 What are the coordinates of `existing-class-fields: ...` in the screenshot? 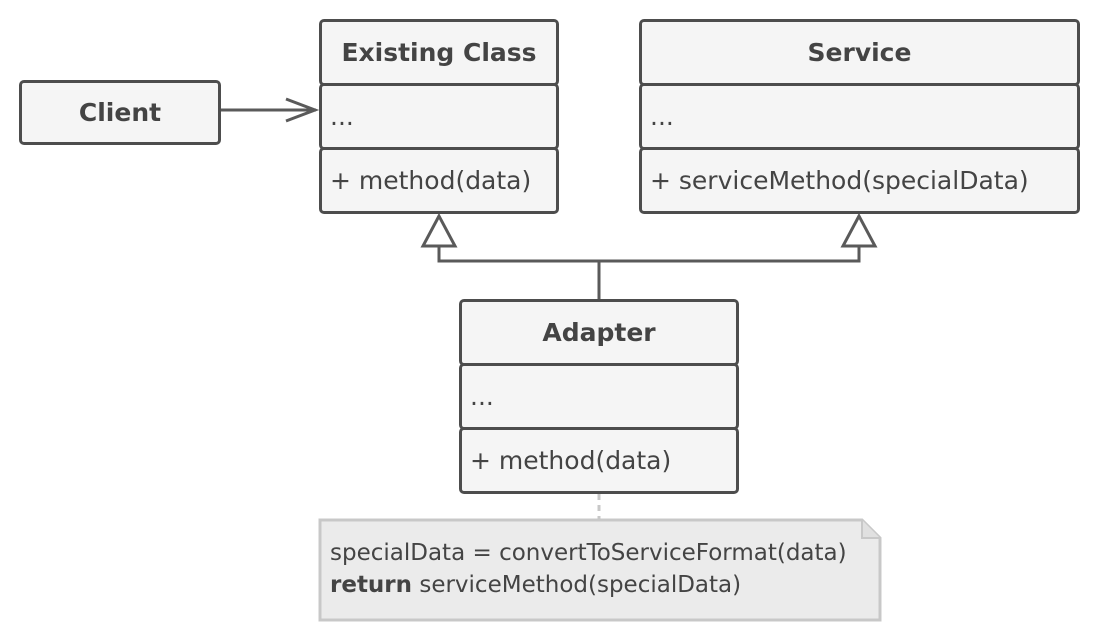 It's located at (439, 116).